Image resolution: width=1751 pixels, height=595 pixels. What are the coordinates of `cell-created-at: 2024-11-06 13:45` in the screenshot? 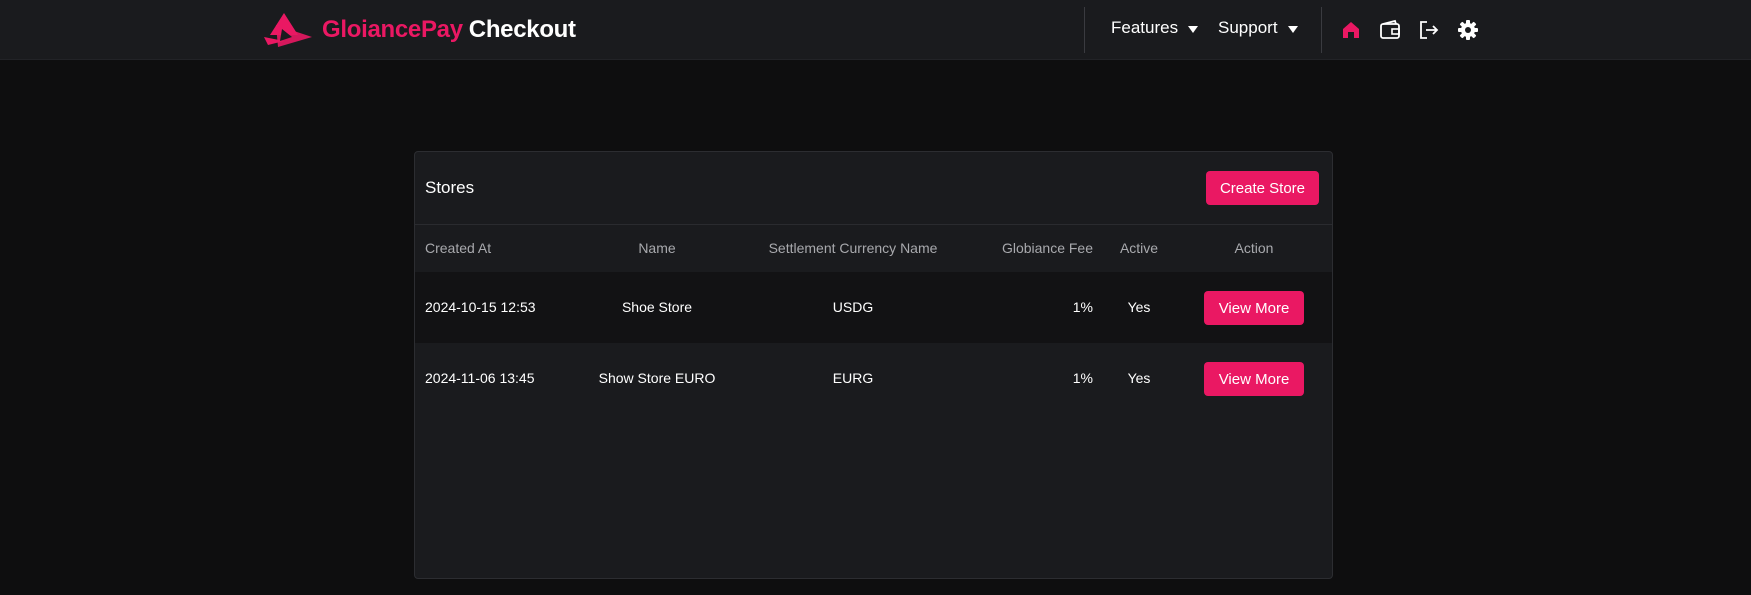 It's located at (480, 378).